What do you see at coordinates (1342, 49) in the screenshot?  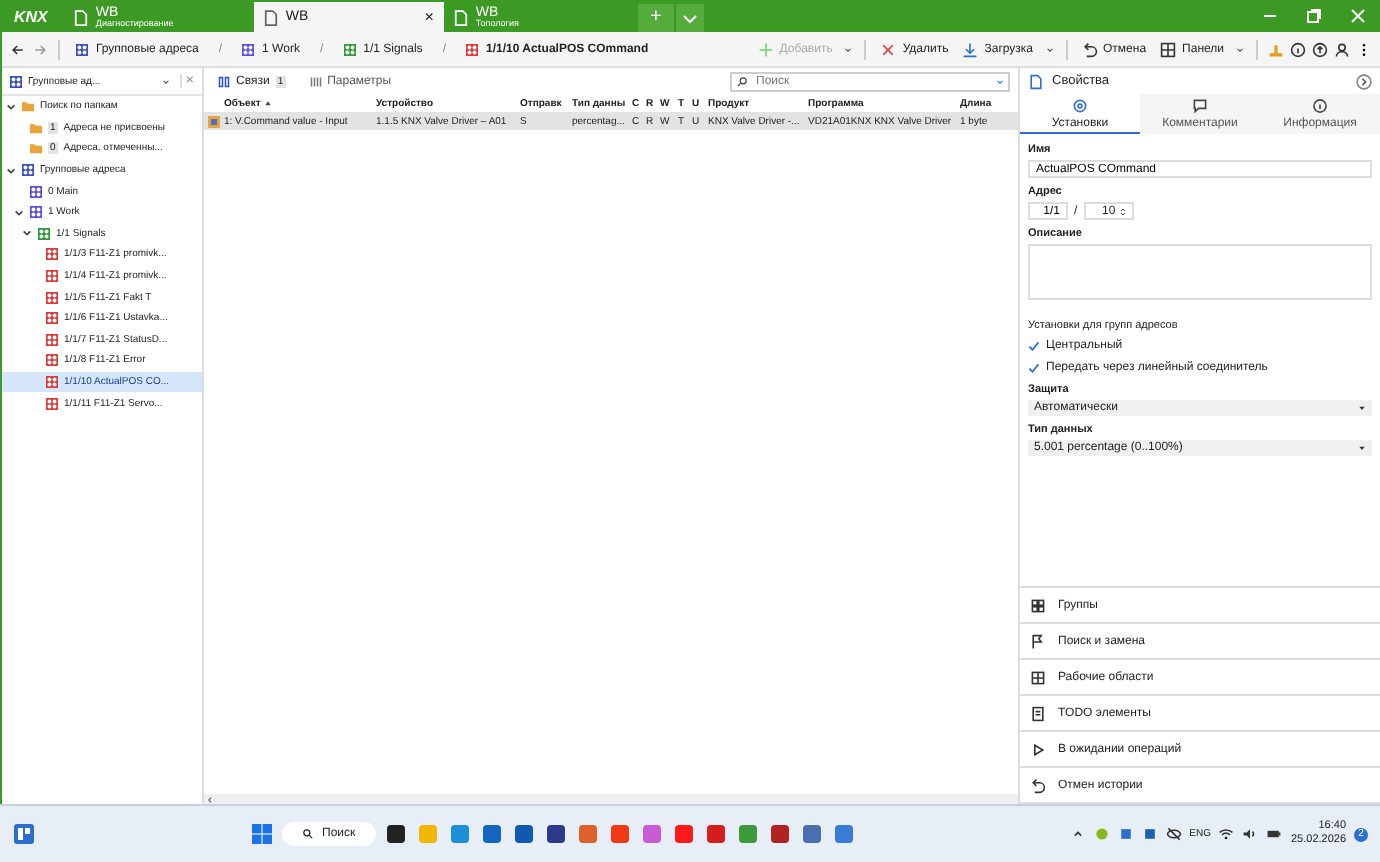 I see `user-icon` at bounding box center [1342, 49].